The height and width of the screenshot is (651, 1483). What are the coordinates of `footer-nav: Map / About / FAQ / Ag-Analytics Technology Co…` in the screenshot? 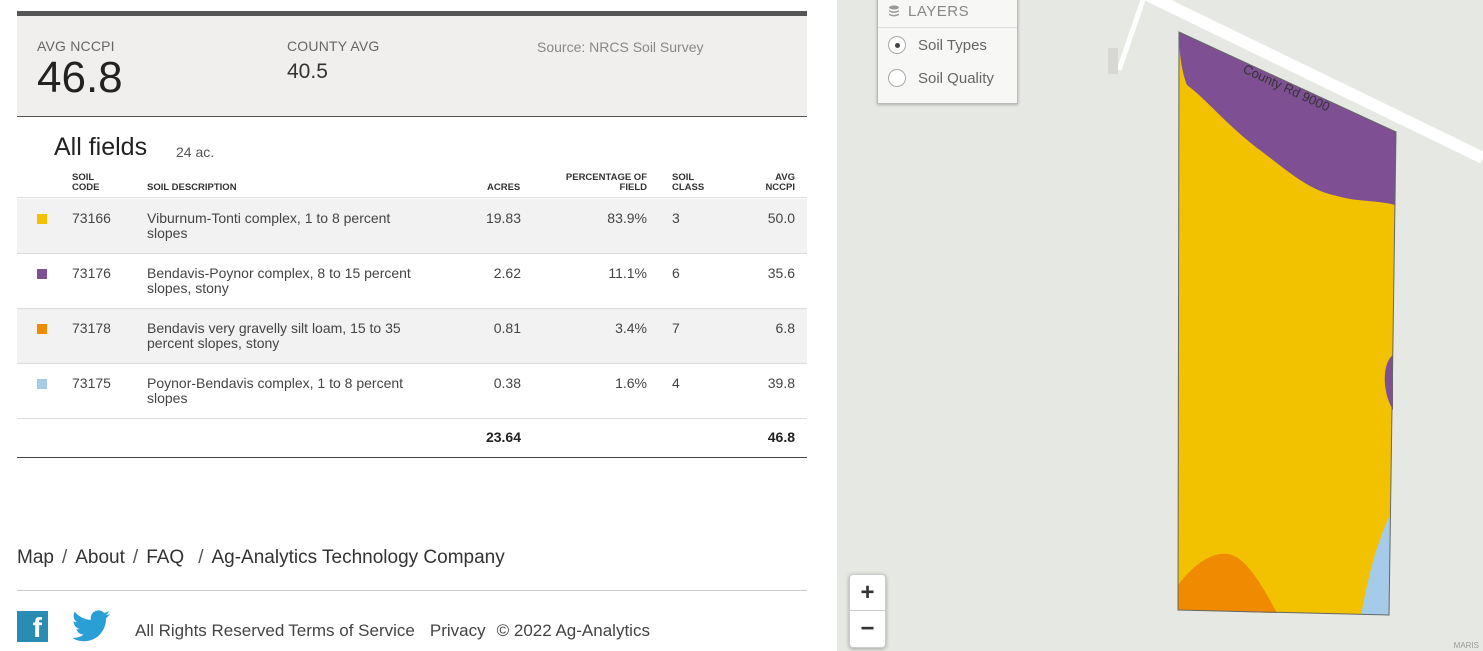 It's located at (261, 558).